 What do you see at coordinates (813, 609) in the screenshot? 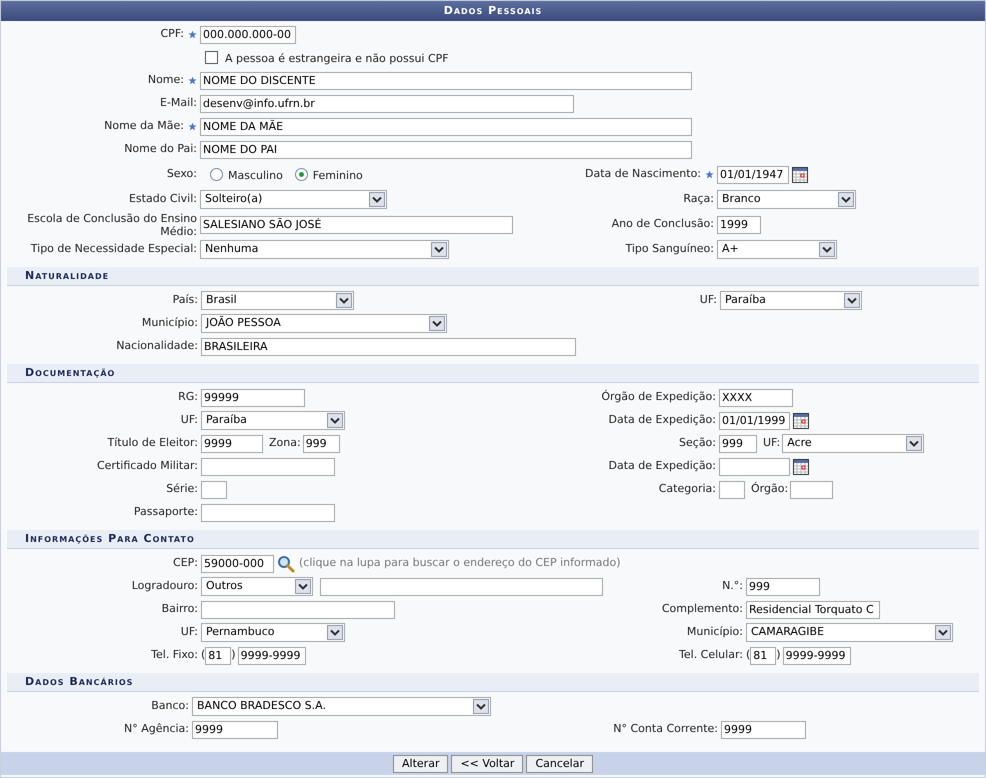
I see `text-field: Residencial Torquato C` at bounding box center [813, 609].